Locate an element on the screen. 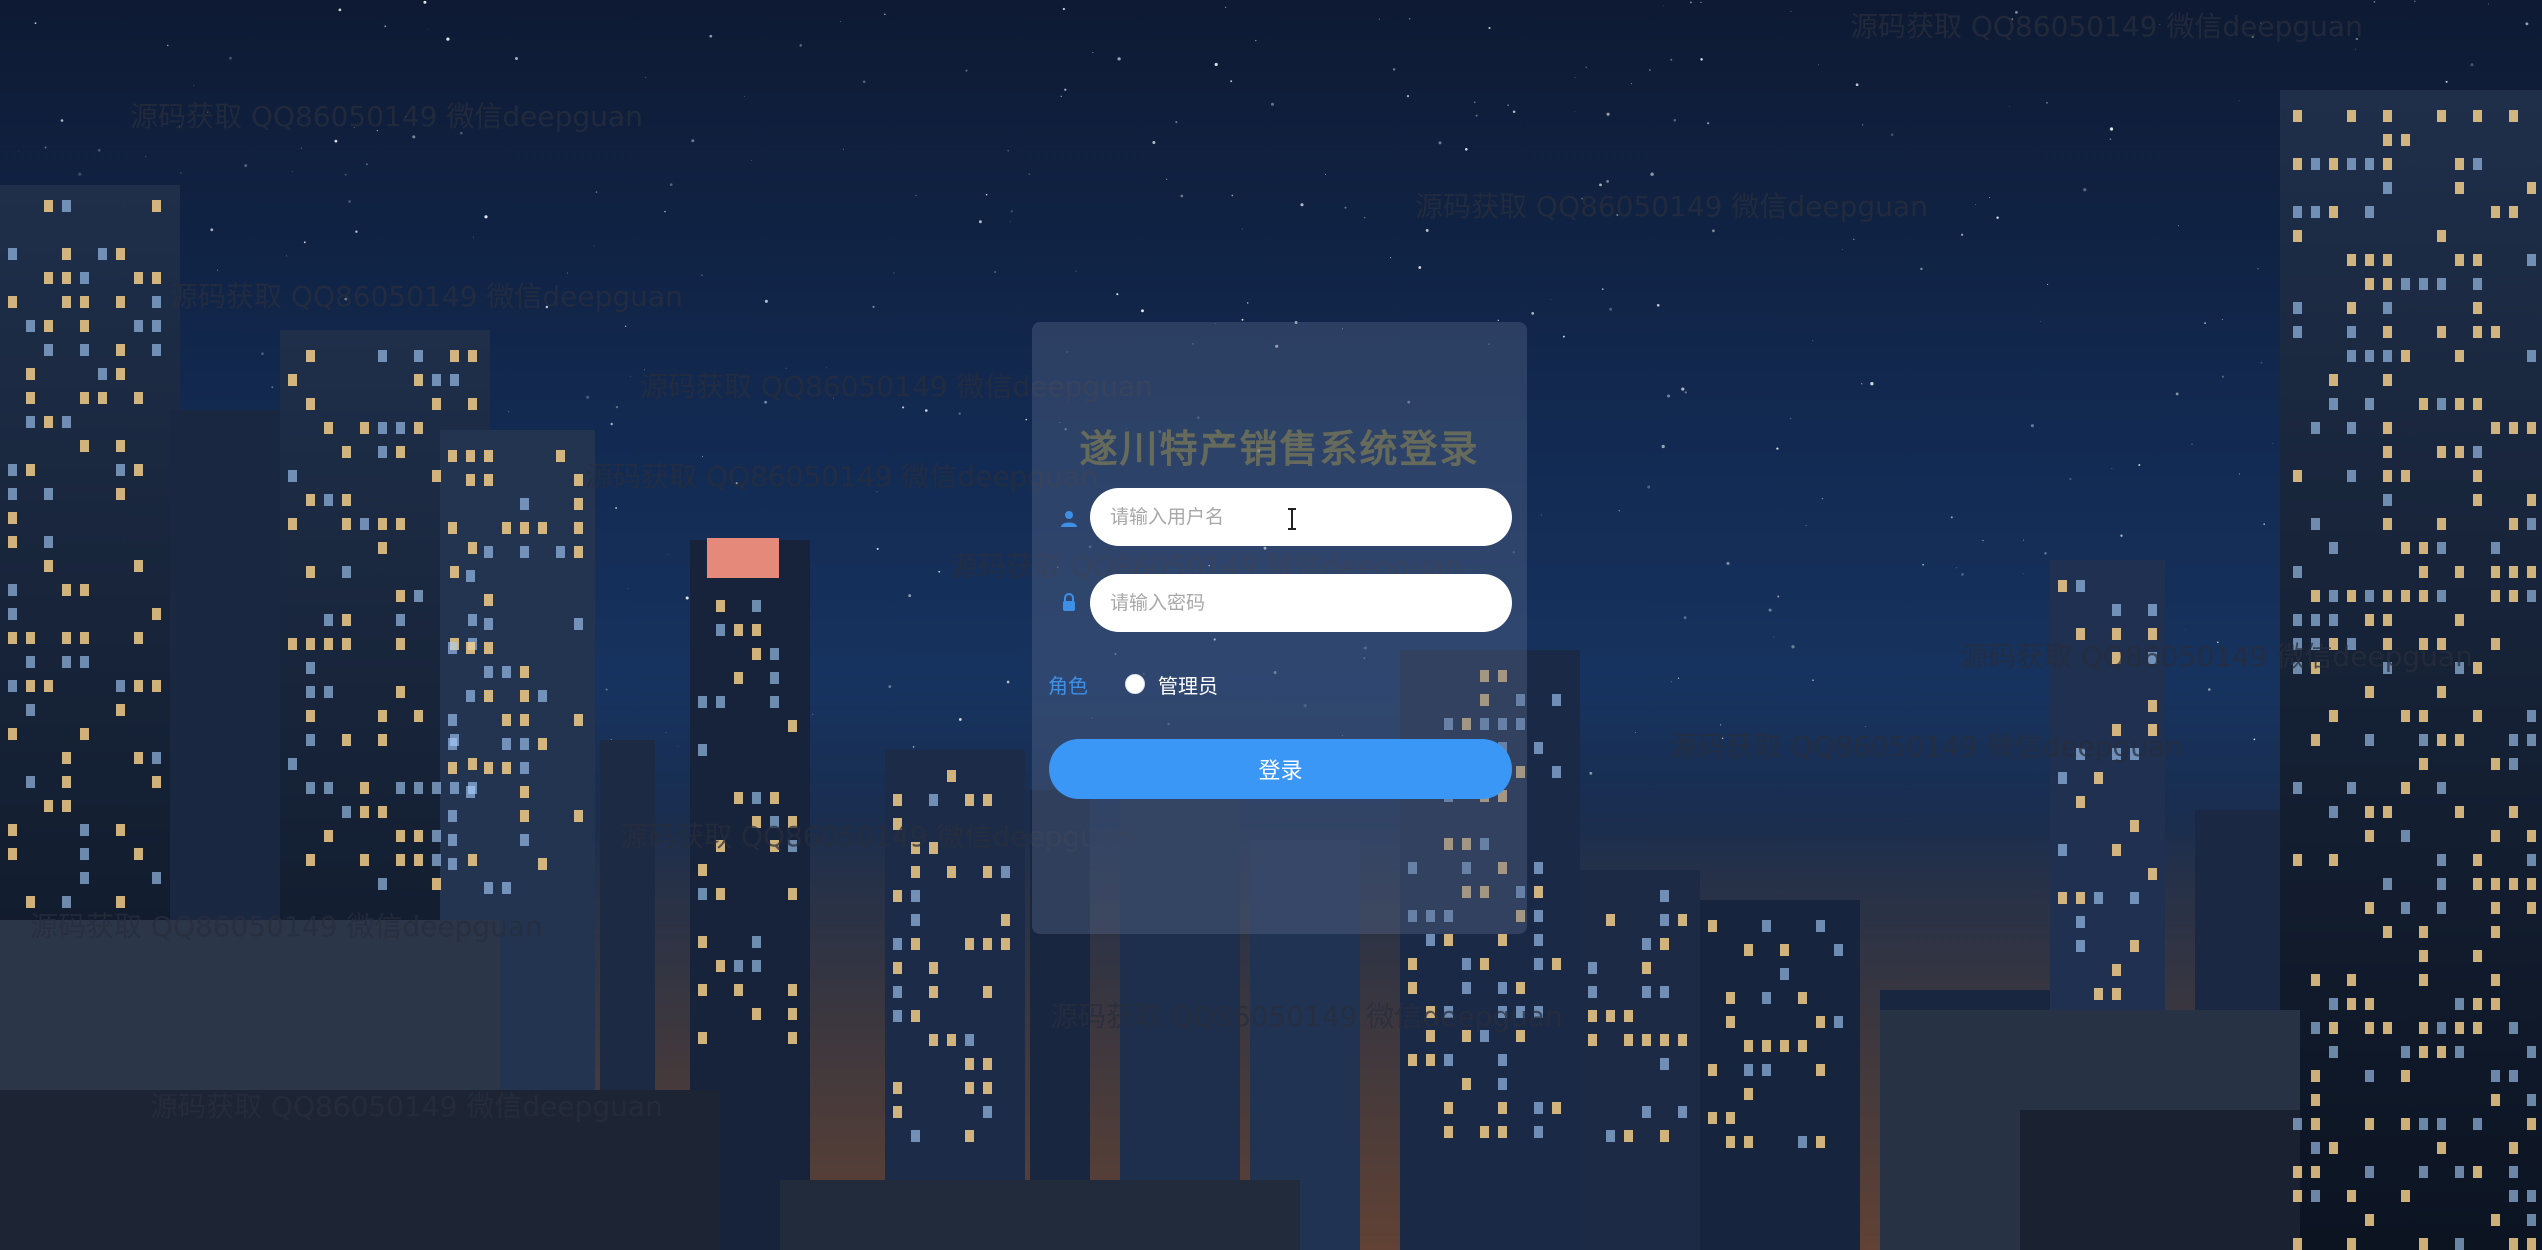  password-input is located at coordinates (1301, 603).